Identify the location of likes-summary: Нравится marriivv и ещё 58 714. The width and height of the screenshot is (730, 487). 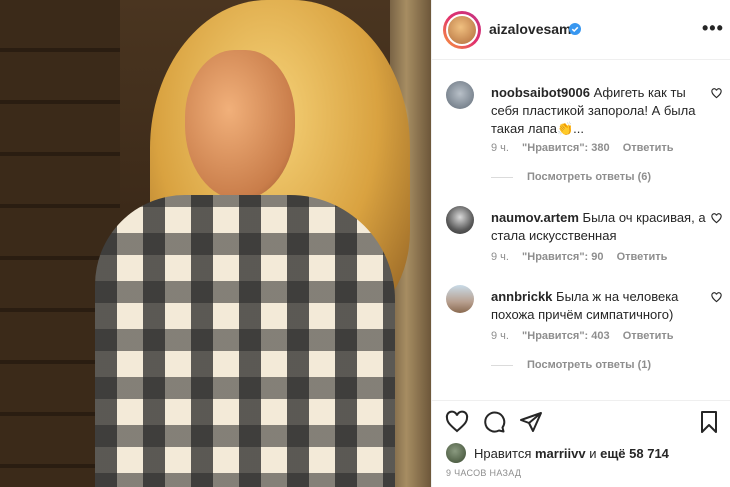
(557, 453).